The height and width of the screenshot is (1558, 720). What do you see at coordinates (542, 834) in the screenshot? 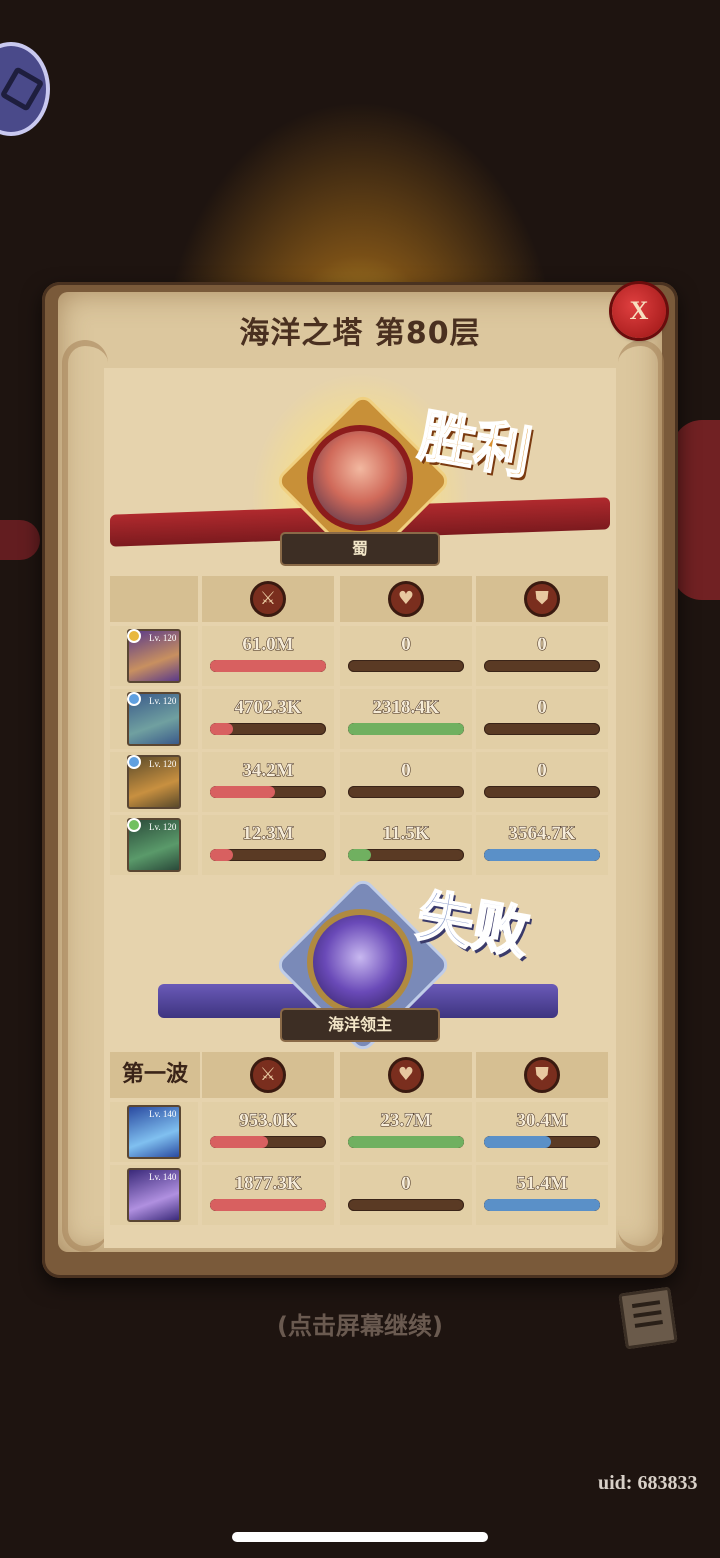
I see `stat-value: 3564.7K` at bounding box center [542, 834].